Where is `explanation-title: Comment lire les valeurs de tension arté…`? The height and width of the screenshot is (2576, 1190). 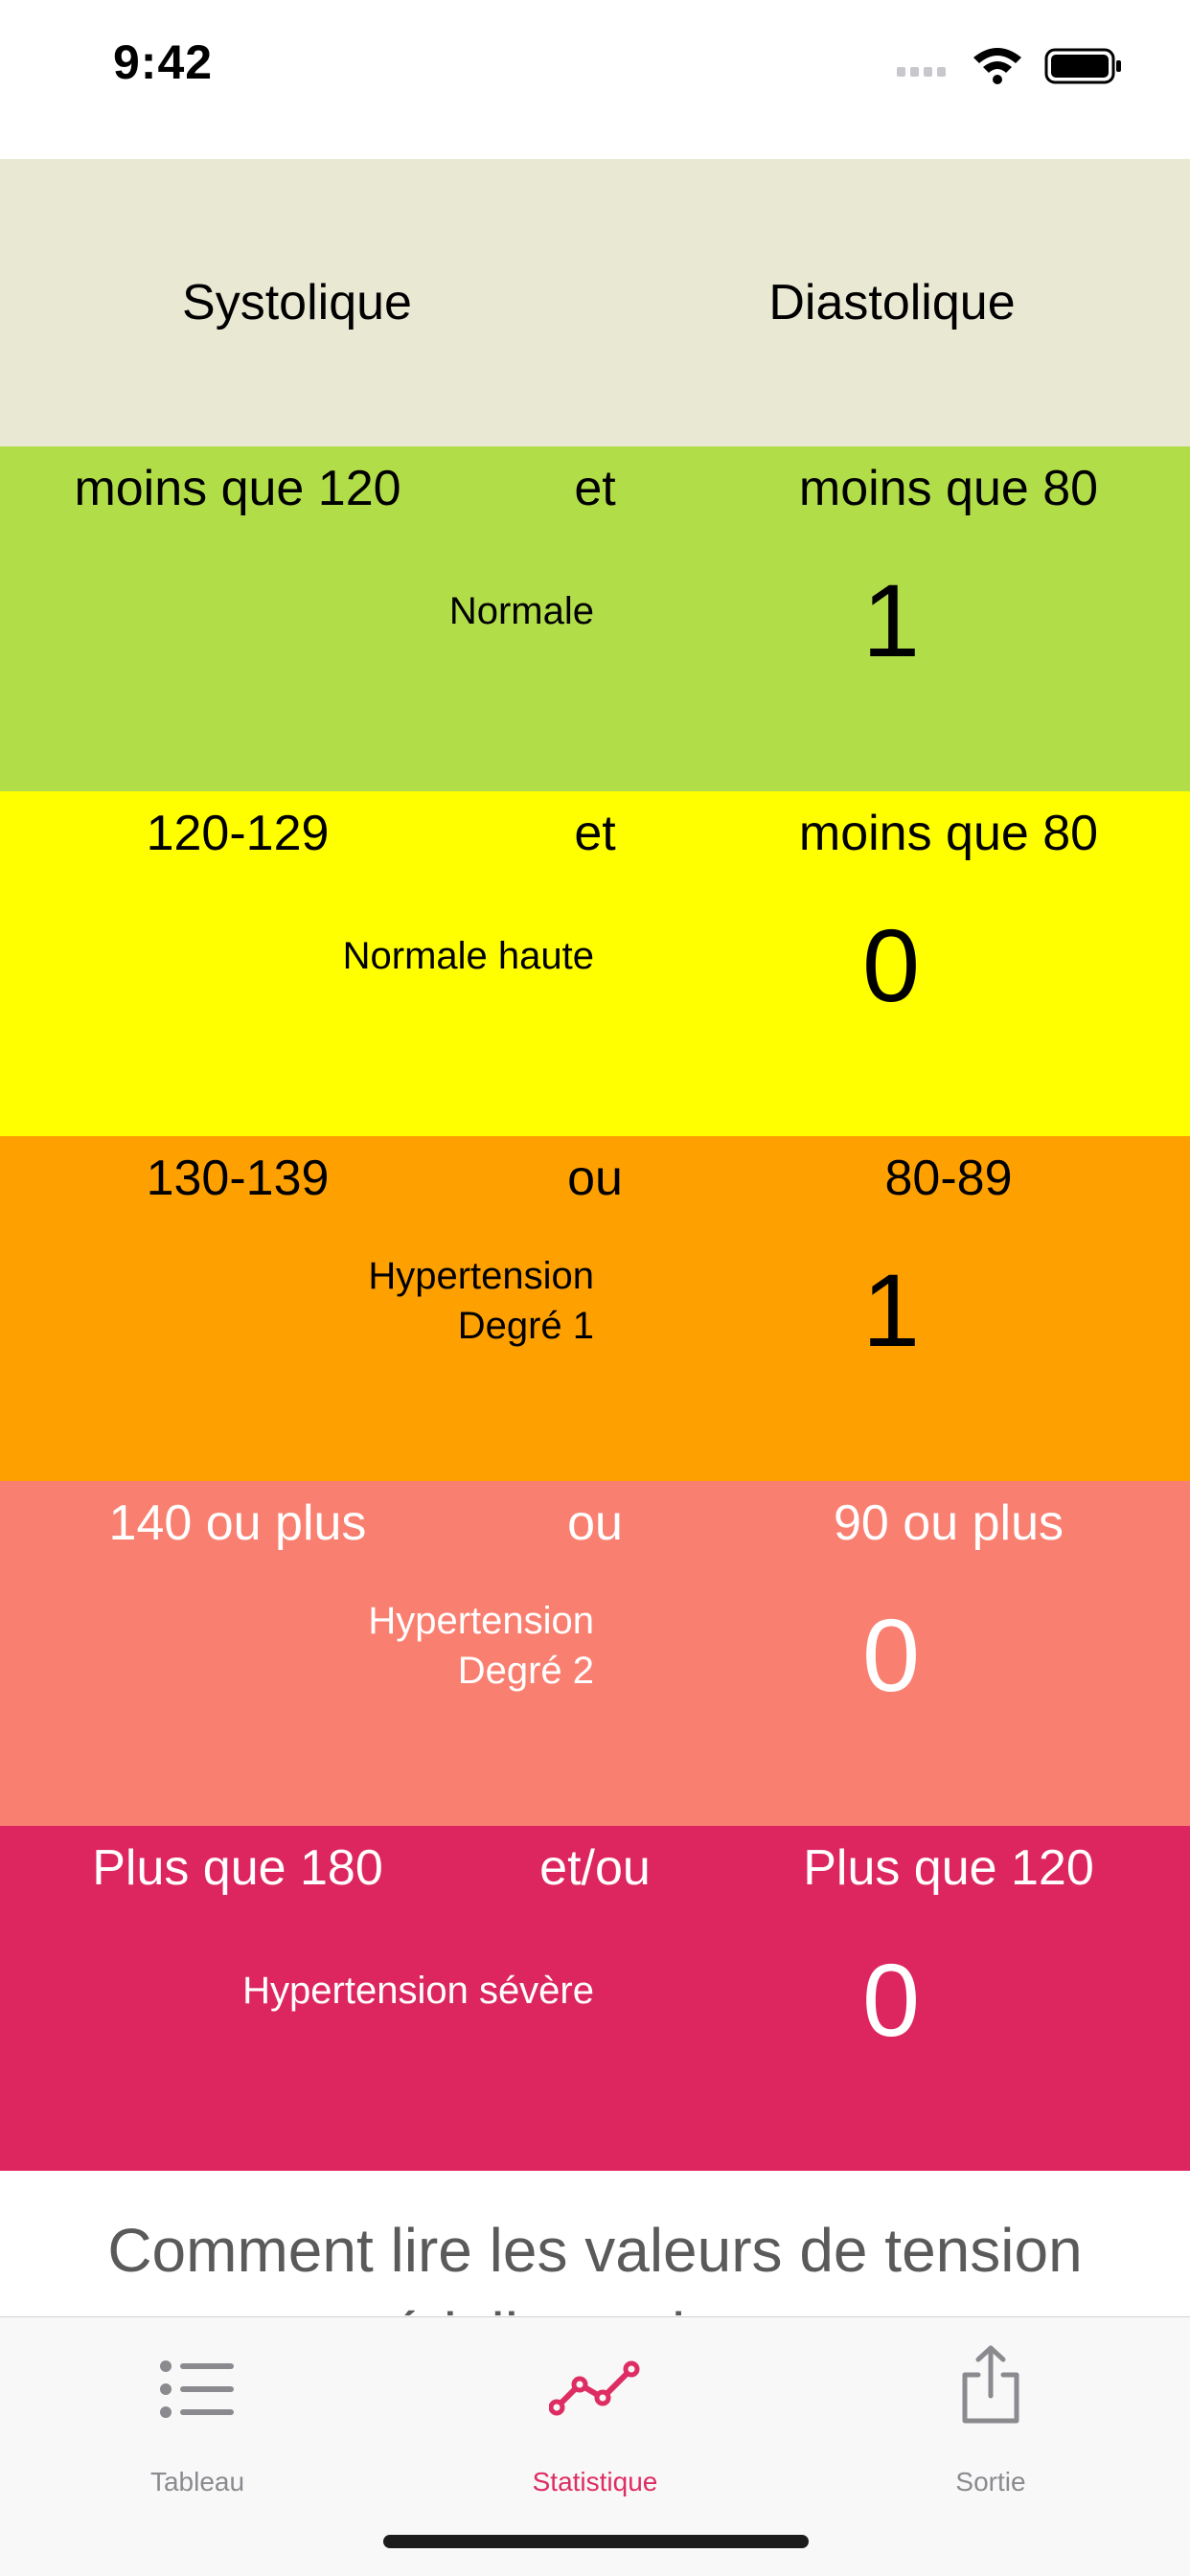 explanation-title: Comment lire les valeurs de tension arté… is located at coordinates (595, 2266).